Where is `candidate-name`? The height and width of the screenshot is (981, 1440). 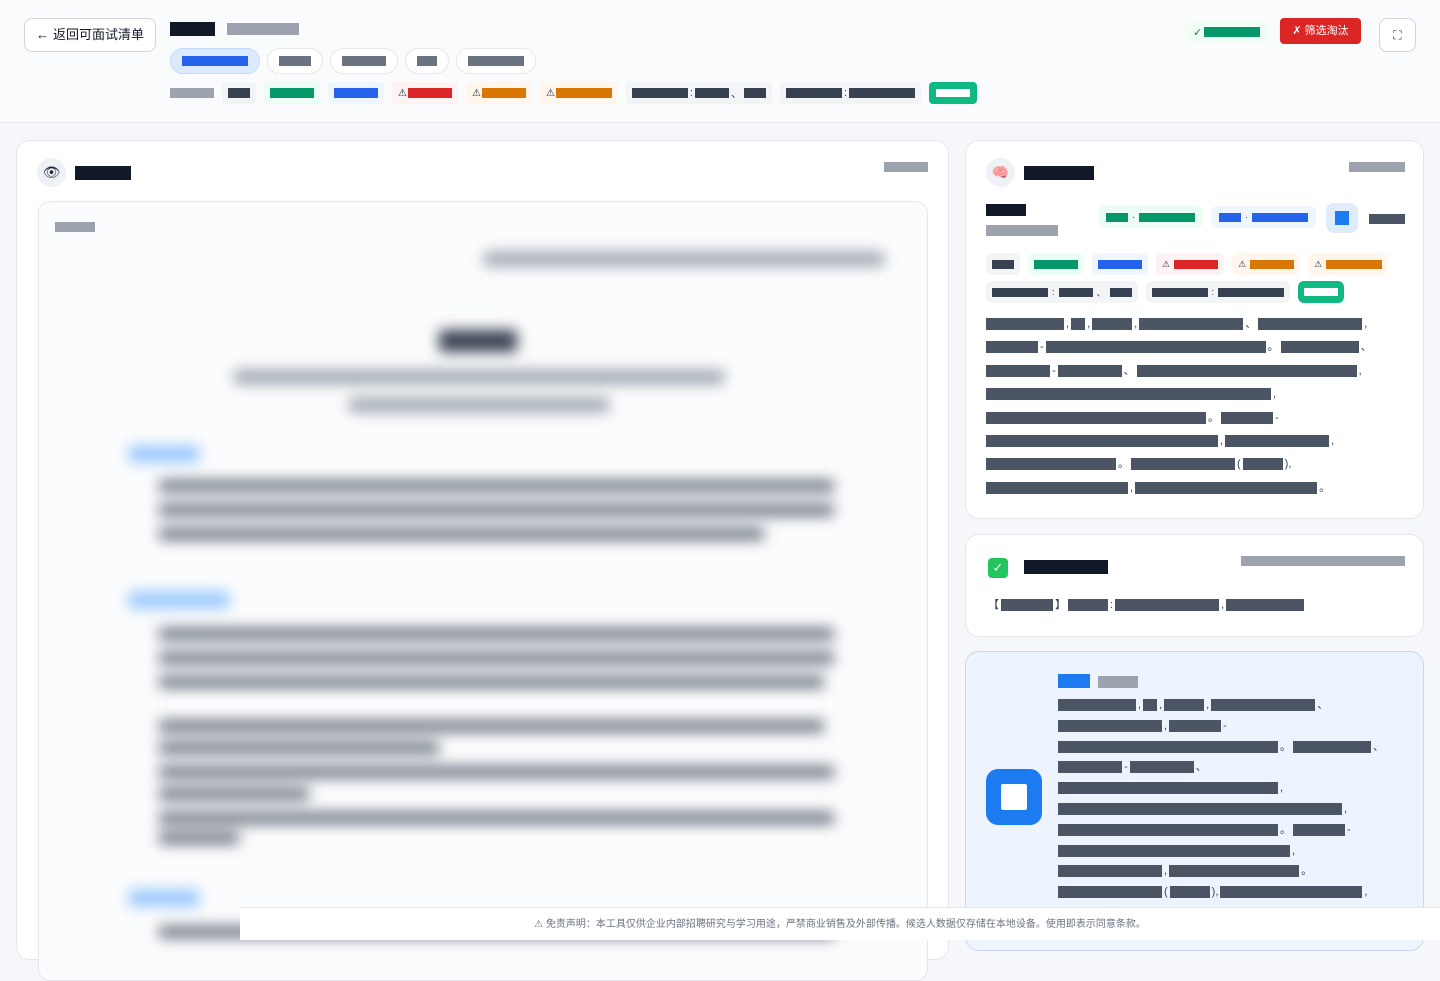
candidate-name is located at coordinates (192, 28).